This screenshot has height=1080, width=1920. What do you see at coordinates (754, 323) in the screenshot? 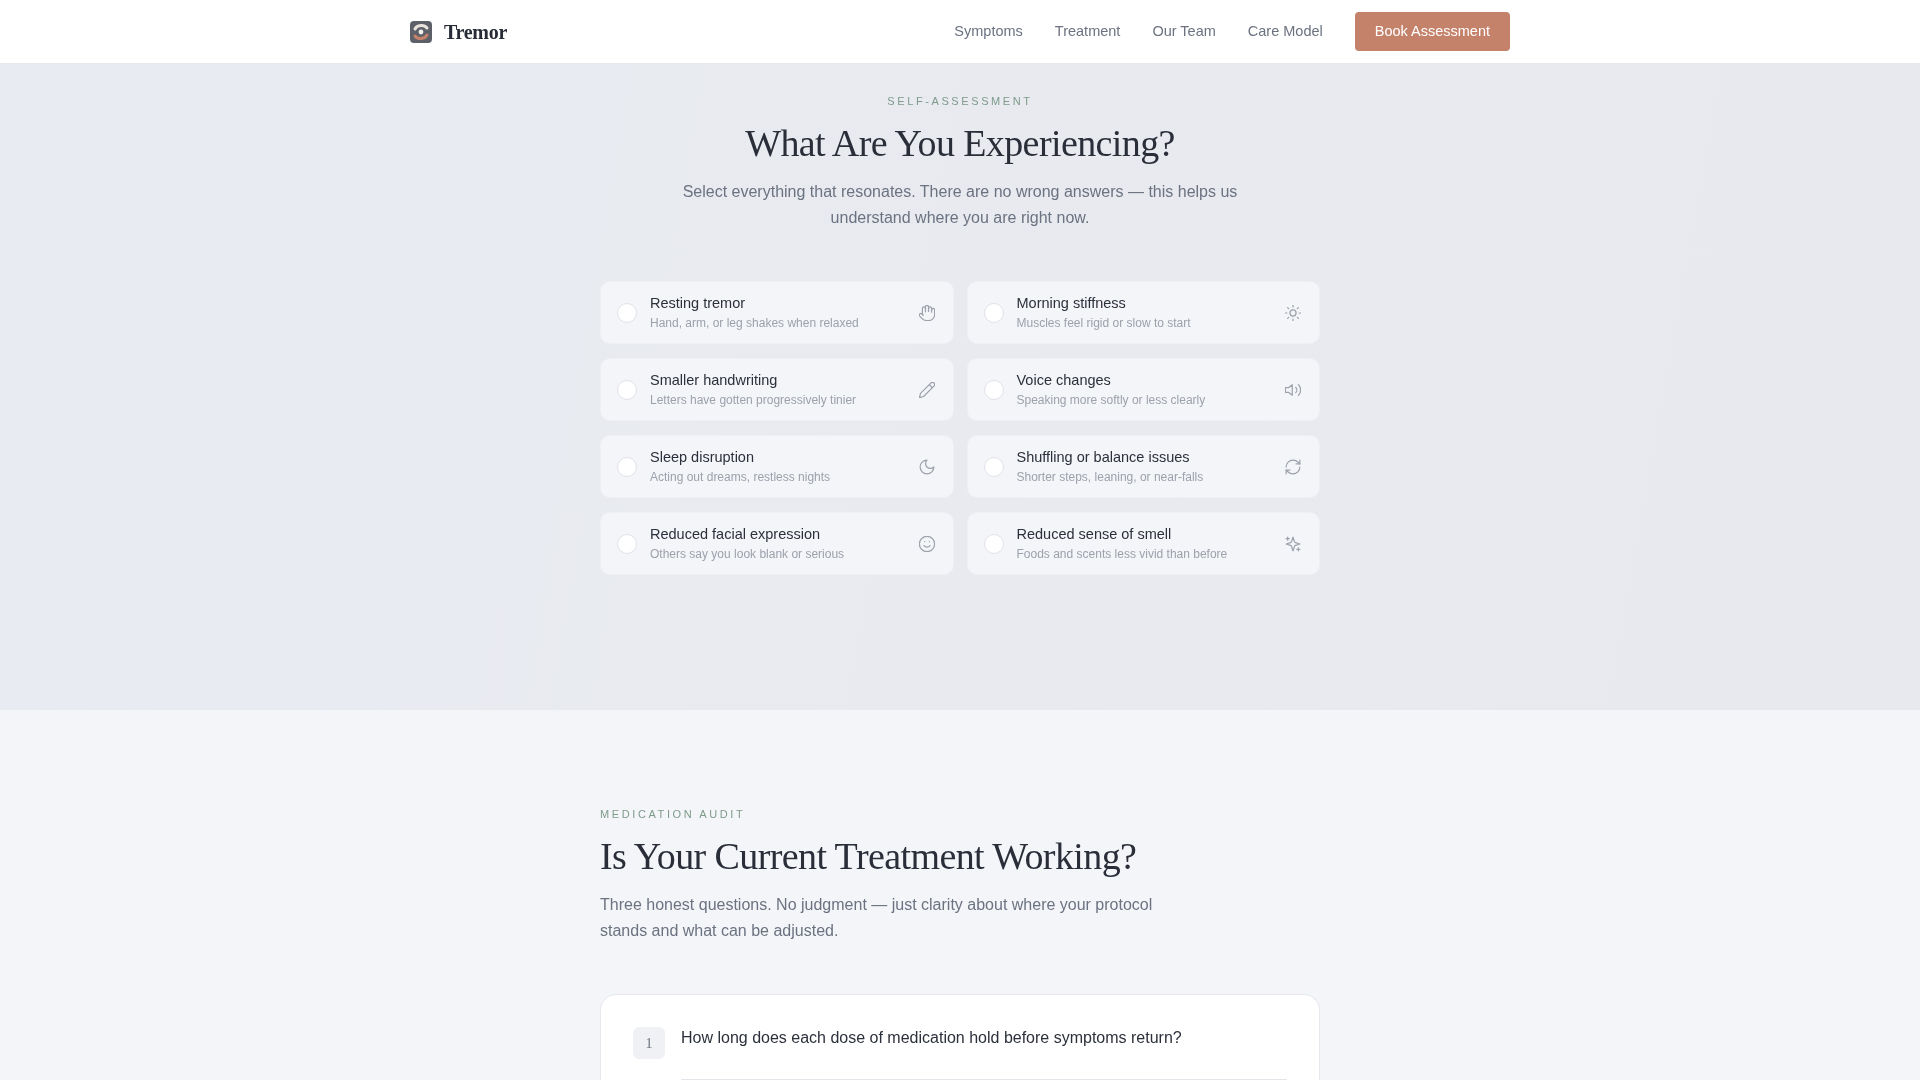
I see `symptom-description: Hand, arm, or leg shakes when relaxed` at bounding box center [754, 323].